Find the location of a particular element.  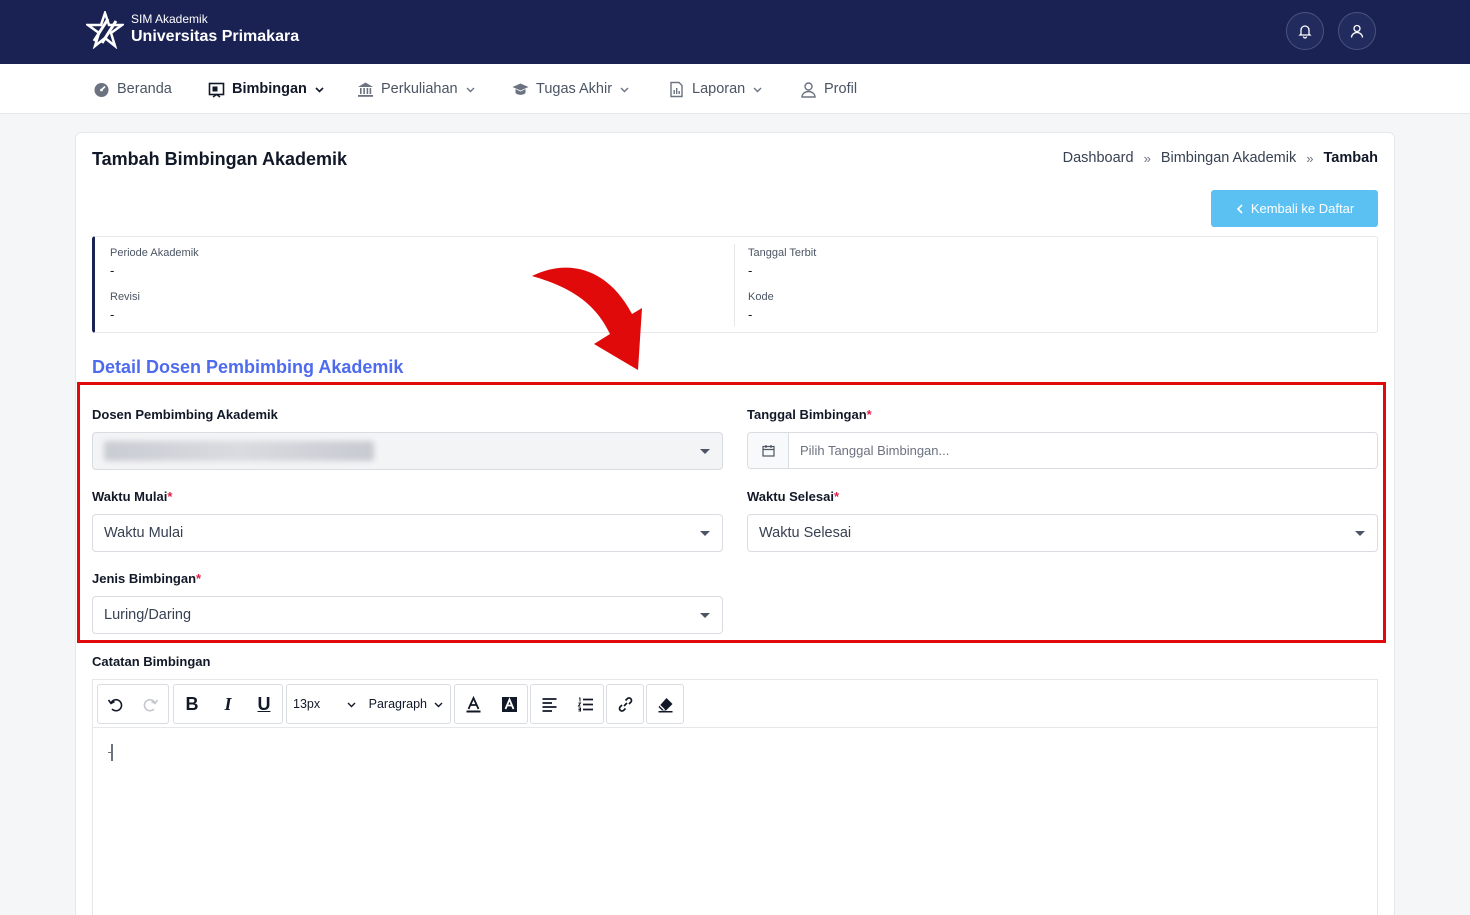

annotation-arrow is located at coordinates (587, 318).